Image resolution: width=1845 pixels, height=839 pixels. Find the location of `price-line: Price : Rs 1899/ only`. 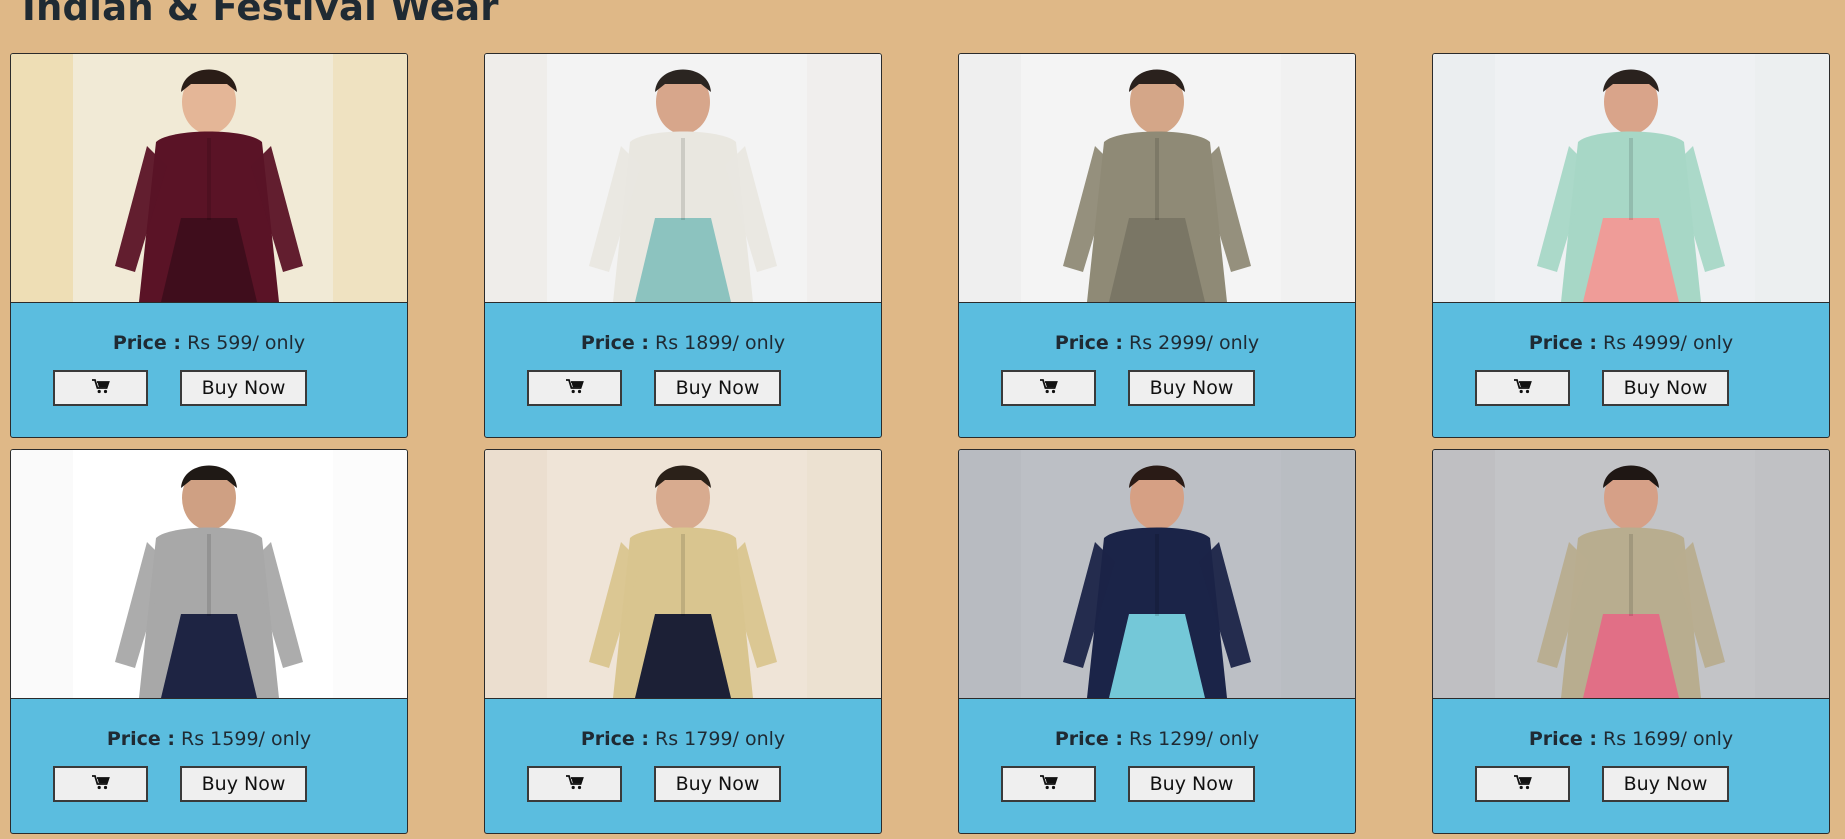

price-line: Price : Rs 1899/ only is located at coordinates (683, 343).